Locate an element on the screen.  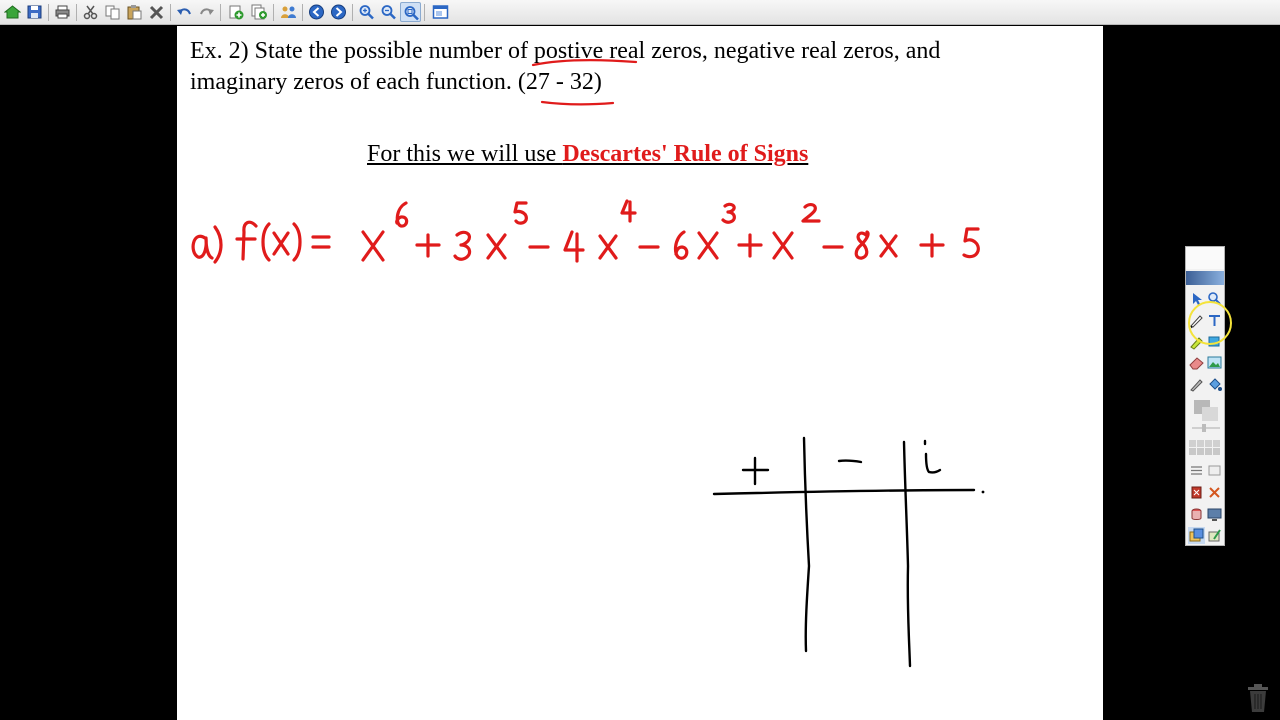
screen-button is located at coordinates (440, 12).